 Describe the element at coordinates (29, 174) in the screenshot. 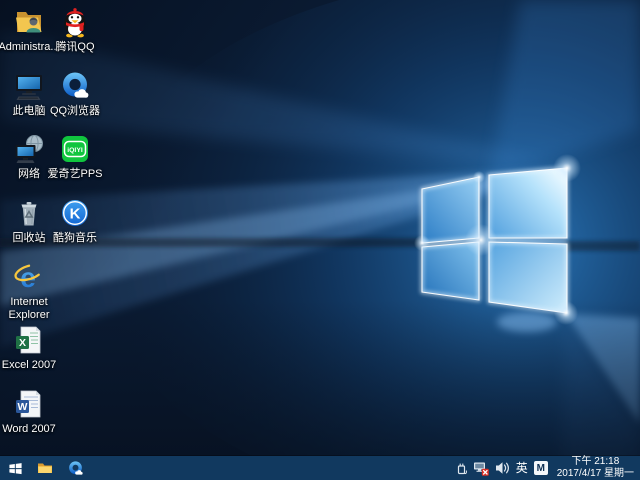

I see `desktop-icon-label: 网络` at that location.